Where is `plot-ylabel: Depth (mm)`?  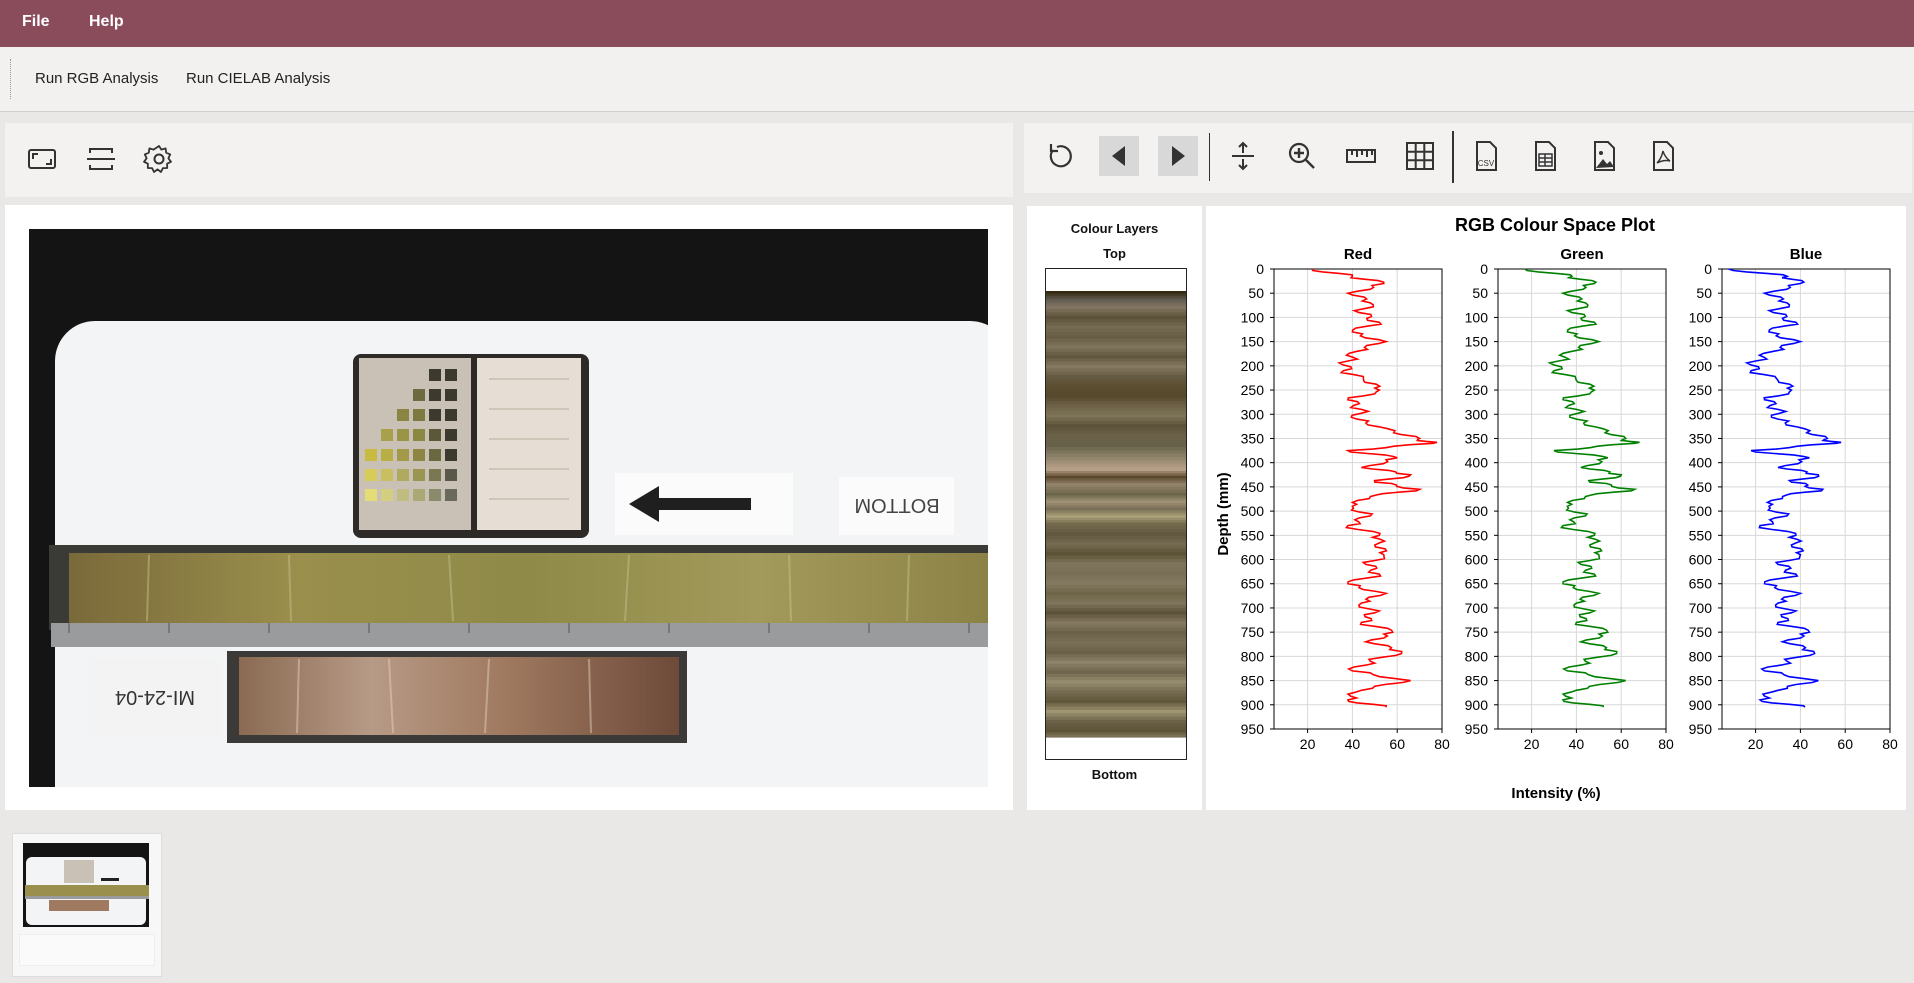
plot-ylabel: Depth (mm) is located at coordinates (1223, 513).